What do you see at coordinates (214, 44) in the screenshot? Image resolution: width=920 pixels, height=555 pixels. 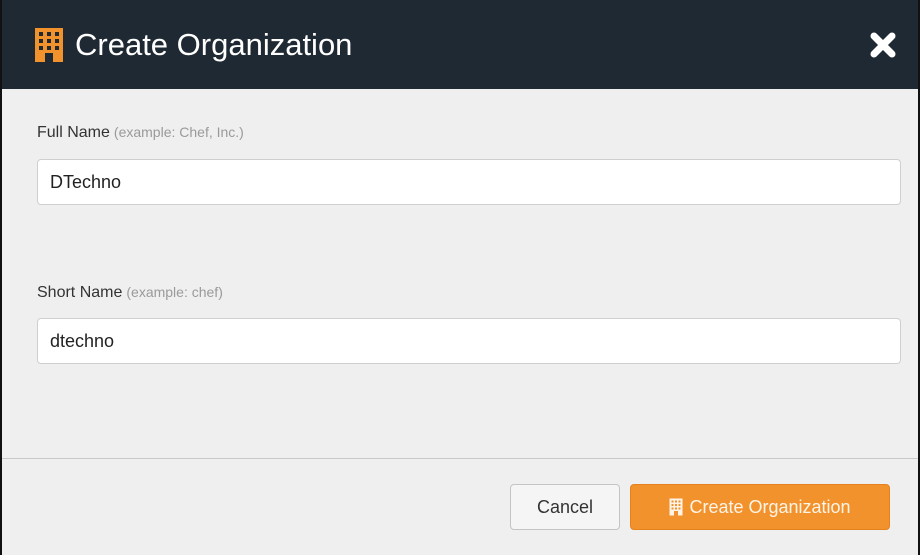 I see `dialog-title: Create Organization` at bounding box center [214, 44].